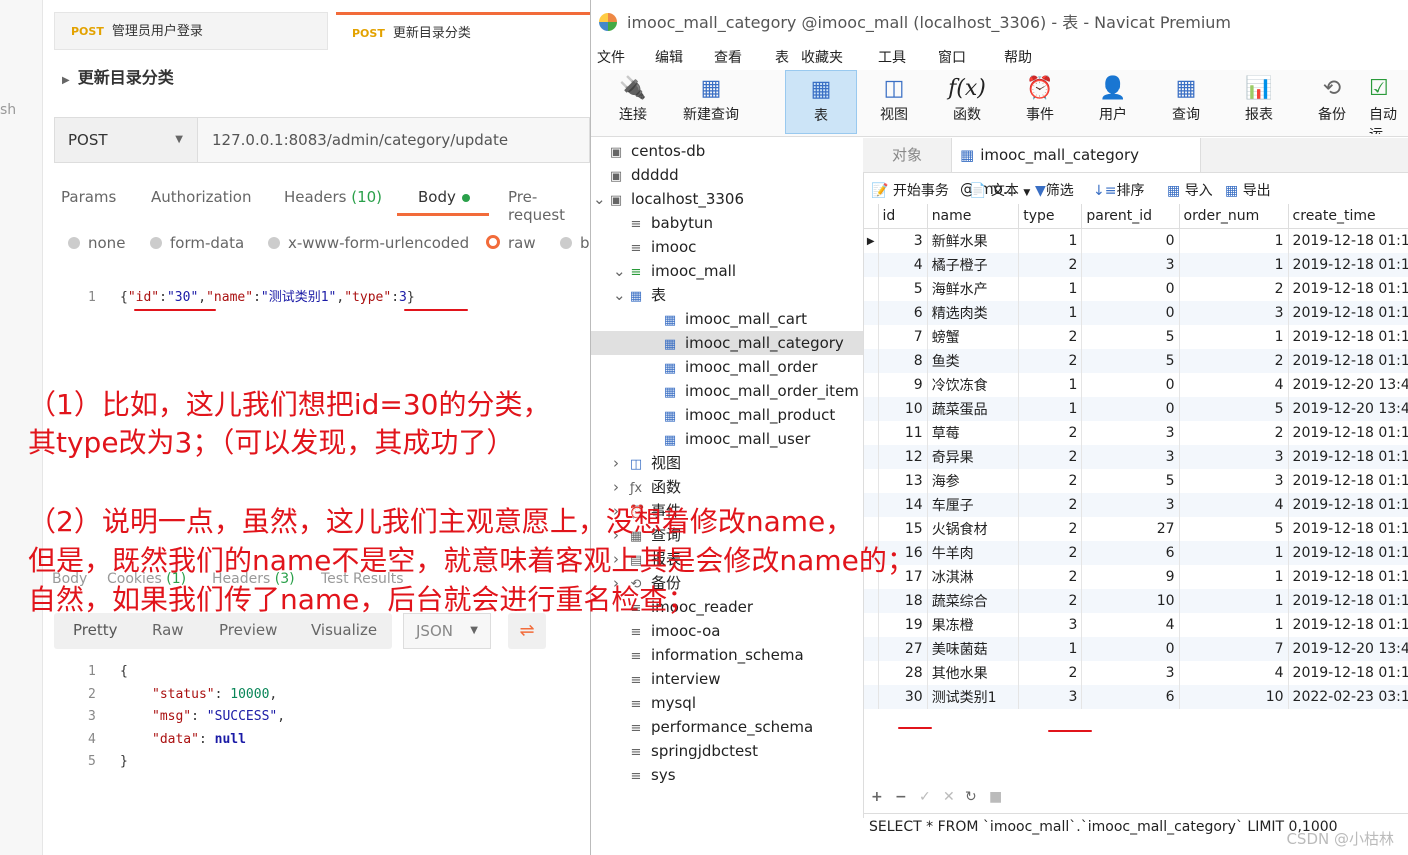 The image size is (1408, 855). What do you see at coordinates (1130, 553) in the screenshot?
I see `cell-parent-id: 6` at bounding box center [1130, 553].